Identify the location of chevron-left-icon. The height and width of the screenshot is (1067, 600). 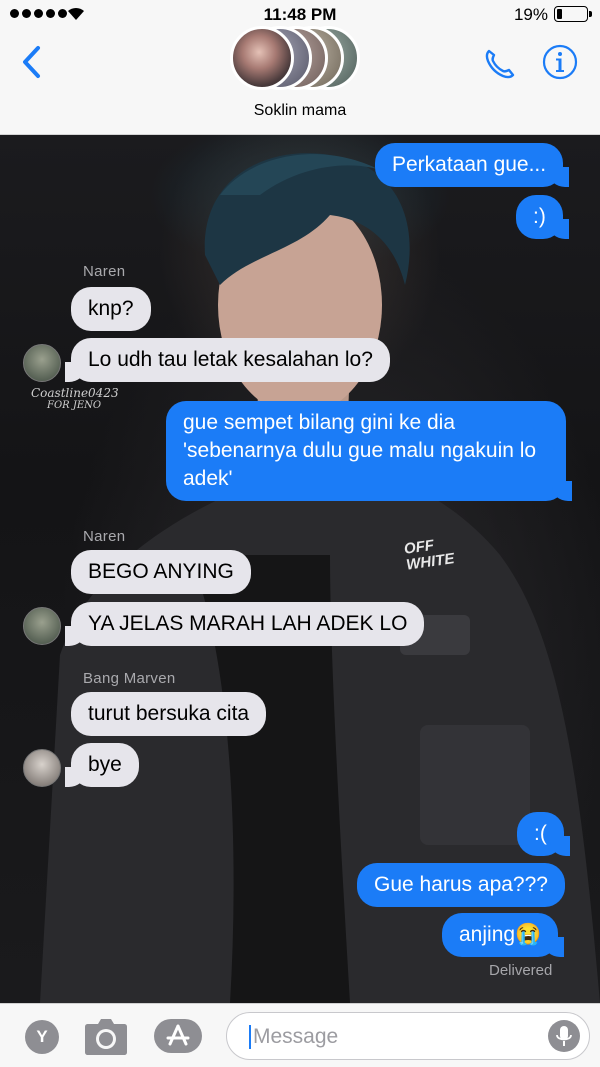
(31, 62).